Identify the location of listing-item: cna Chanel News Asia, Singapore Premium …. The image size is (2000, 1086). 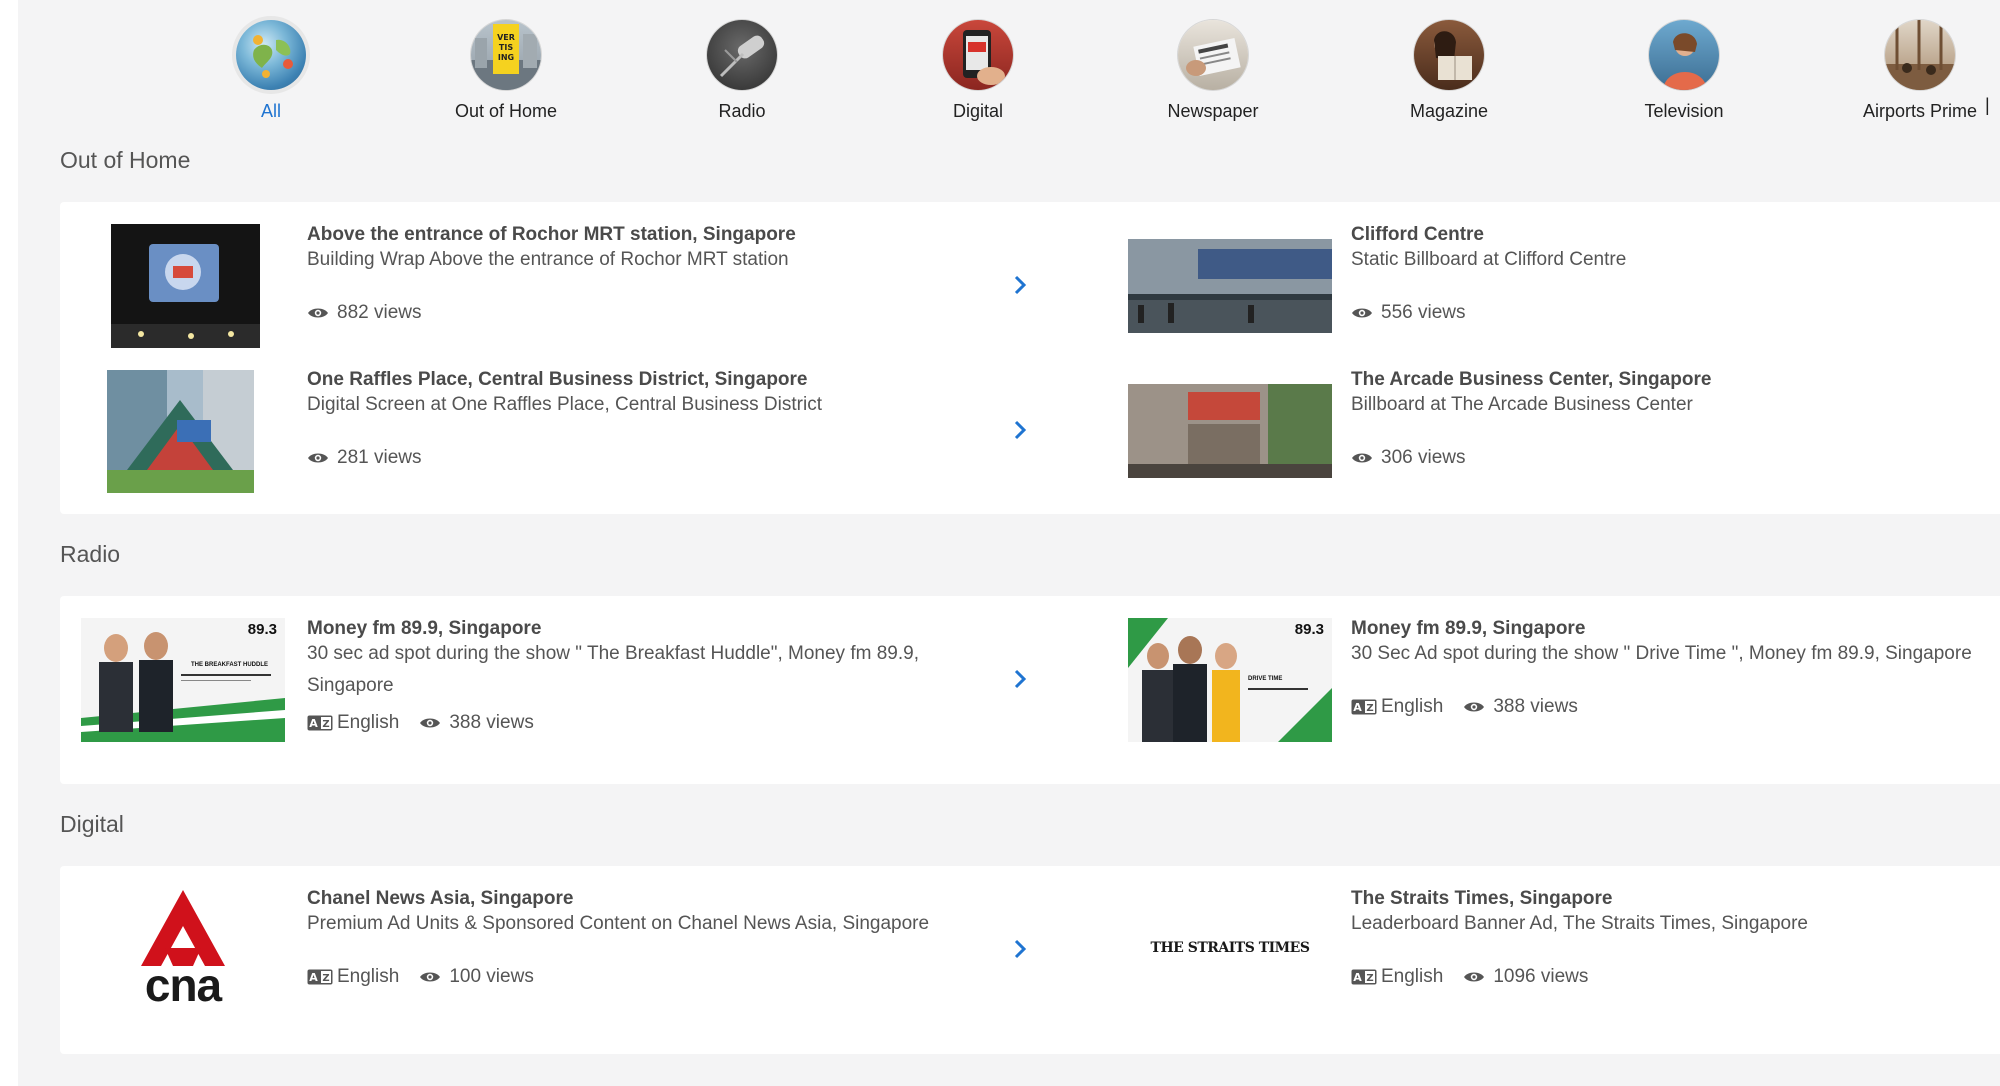
(560, 960).